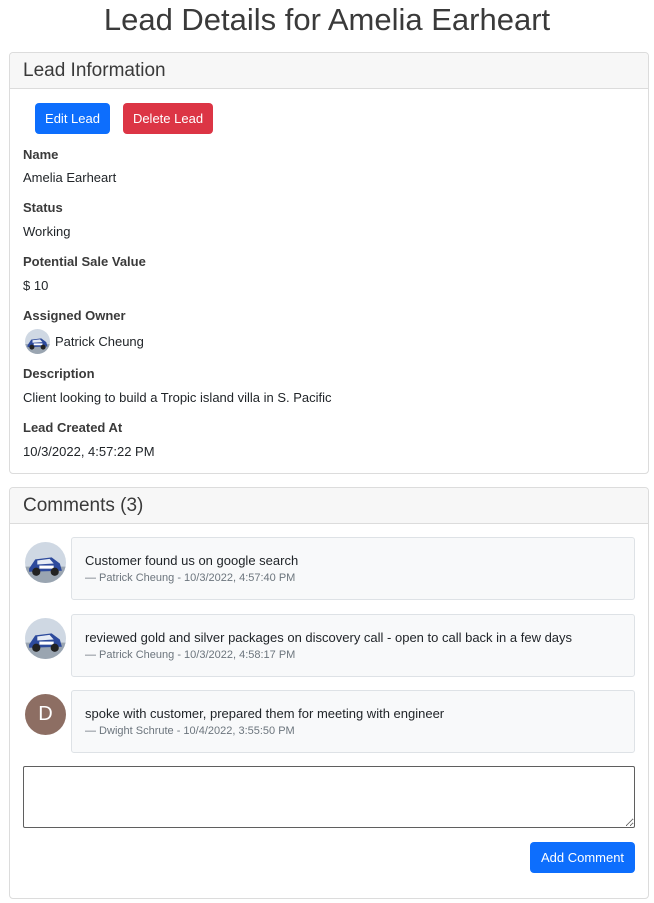 This screenshot has width=654, height=903. What do you see at coordinates (47, 231) in the screenshot?
I see `status-value: Working` at bounding box center [47, 231].